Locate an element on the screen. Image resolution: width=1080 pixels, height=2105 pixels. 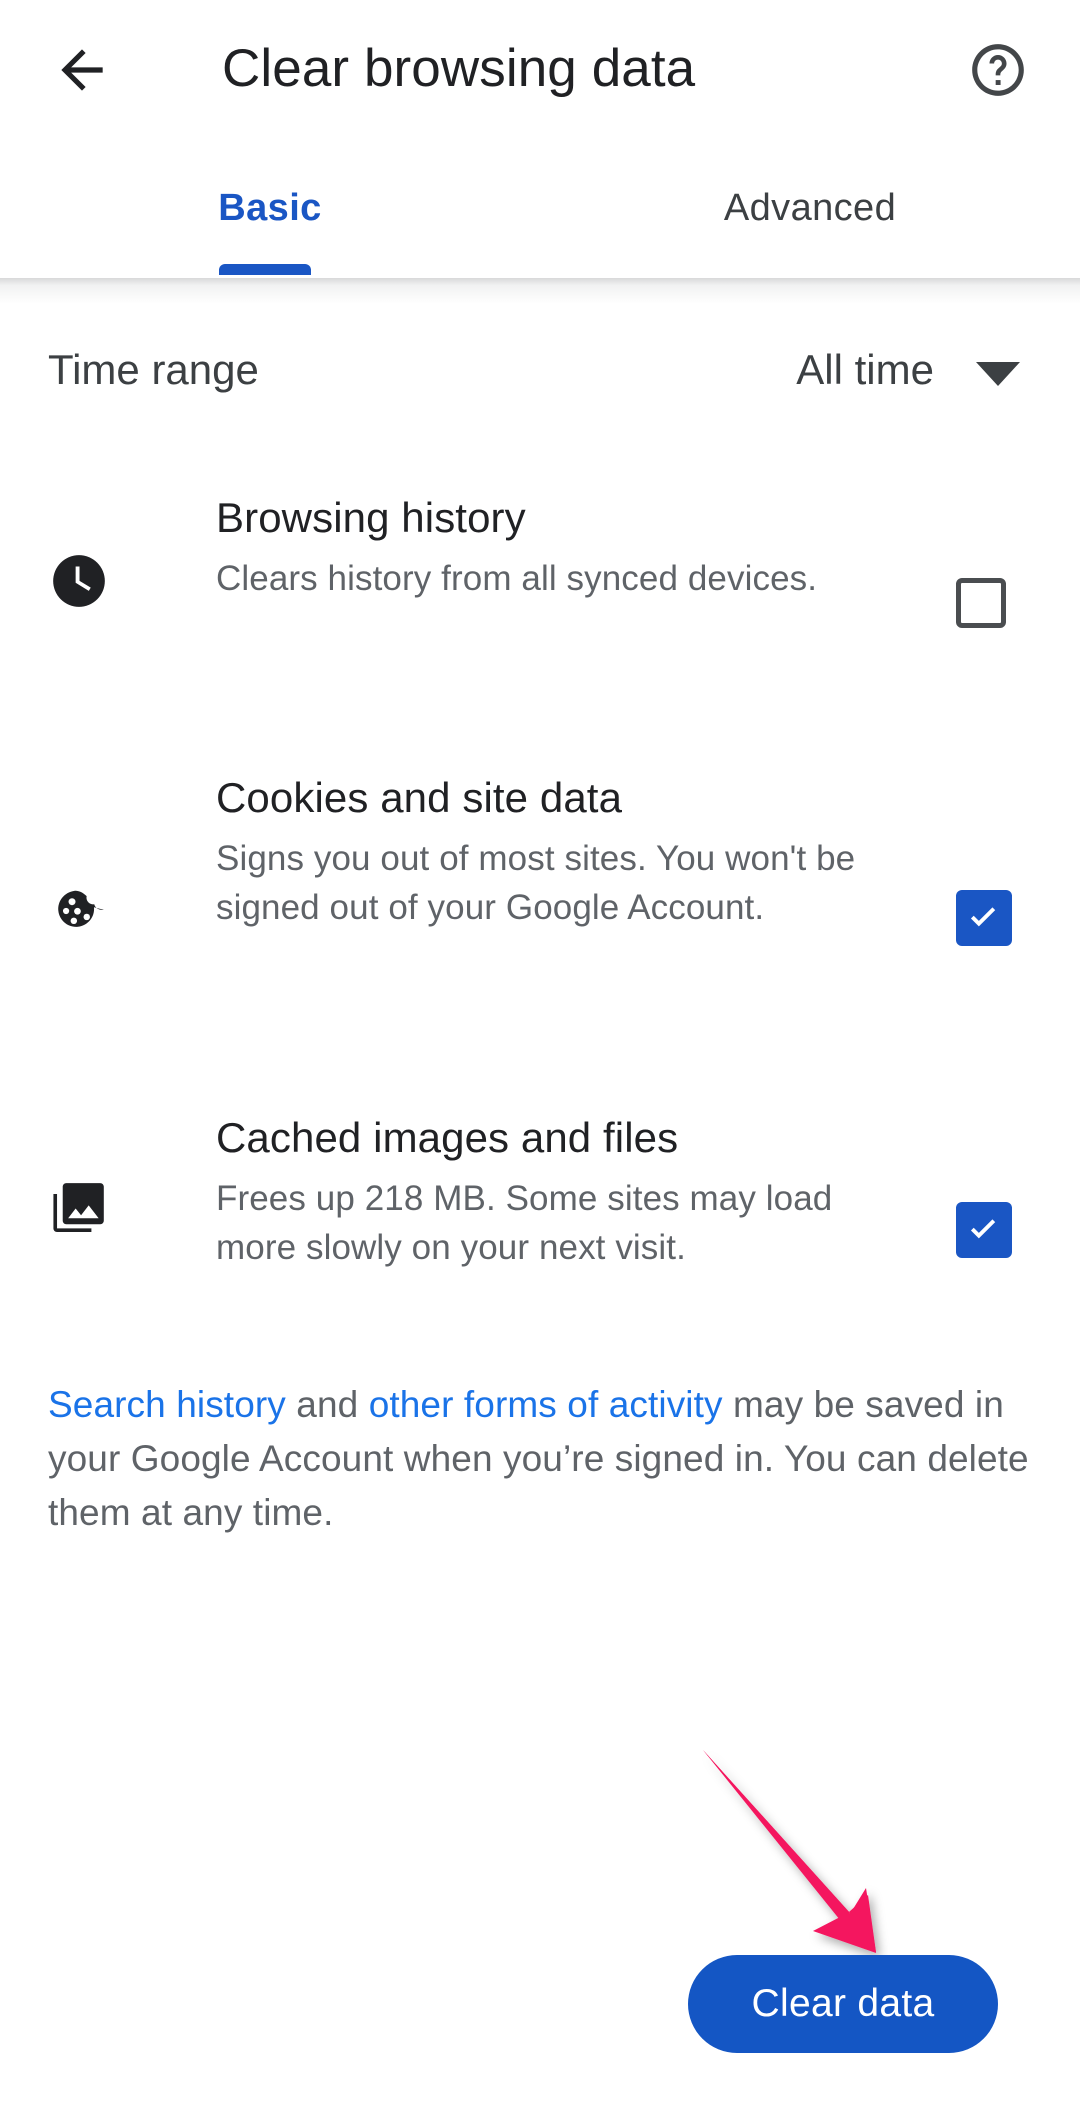
time-range-label: Time range is located at coordinates (153, 369).